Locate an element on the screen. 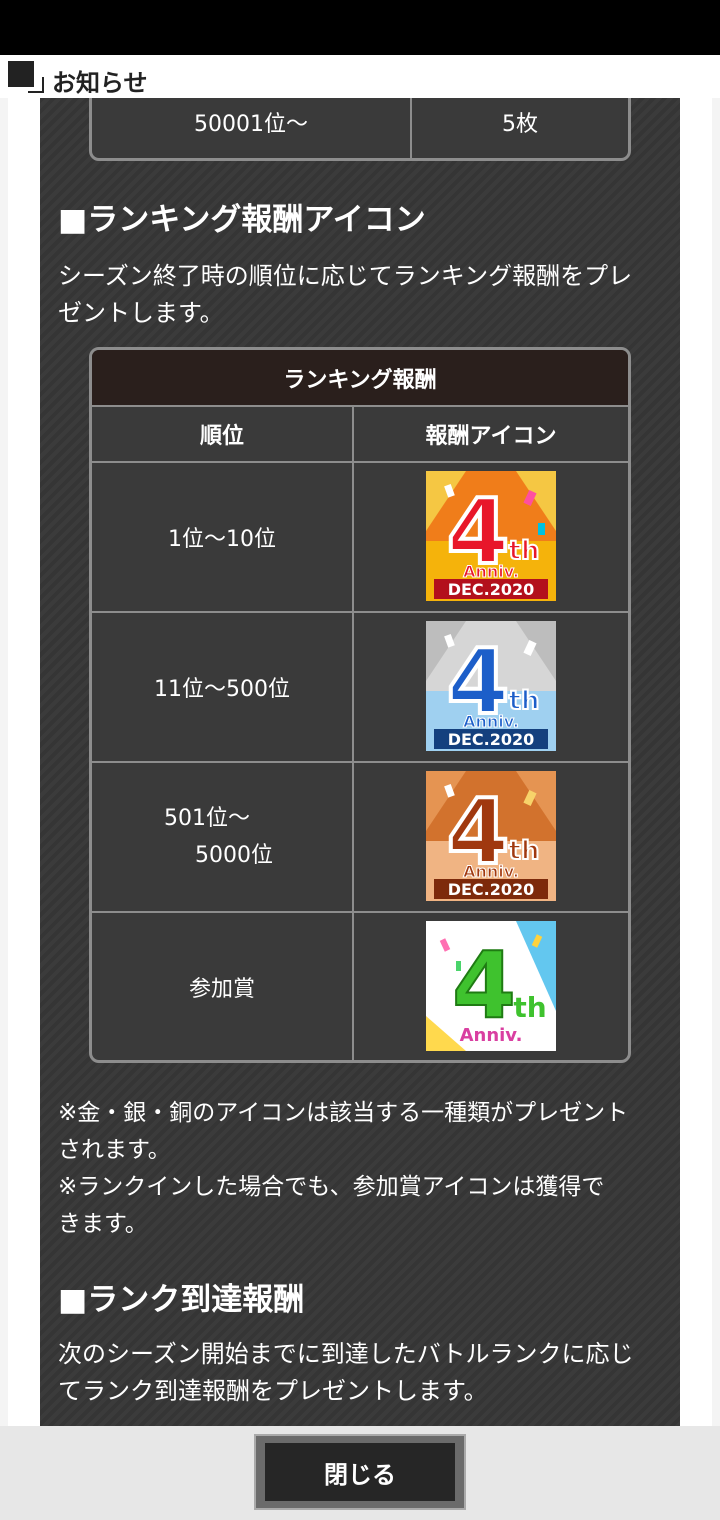 Image resolution: width=720 pixels, height=1520 pixels. desc-line-1: シーズン終了時の順位に応じてランキング報酬をプレ is located at coordinates (345, 276).